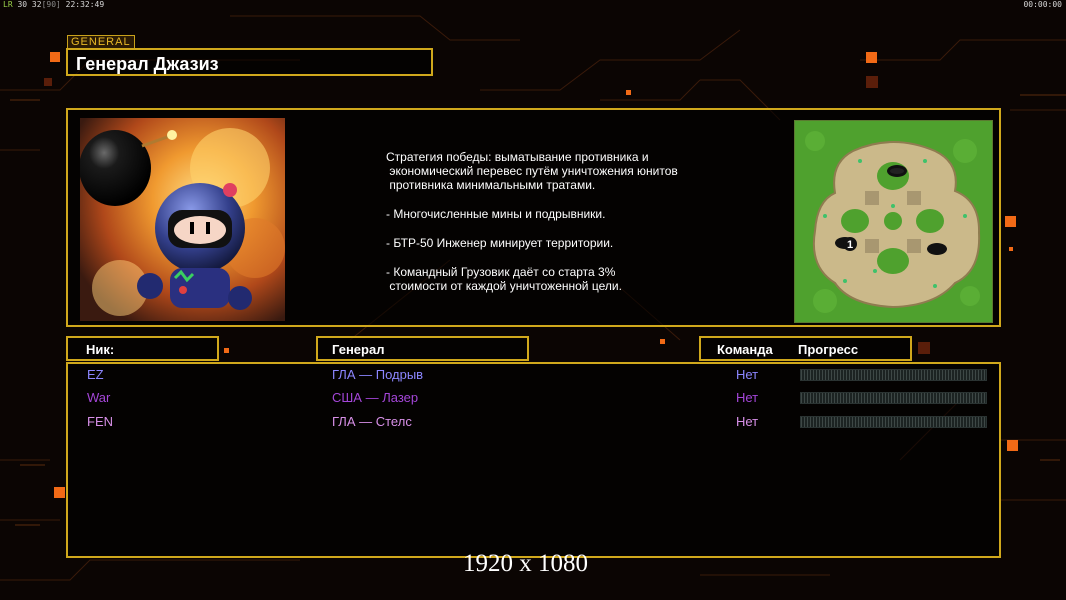 The width and height of the screenshot is (1066, 600). What do you see at coordinates (147, 64) in the screenshot?
I see `page-title: Генерал Джазиз` at bounding box center [147, 64].